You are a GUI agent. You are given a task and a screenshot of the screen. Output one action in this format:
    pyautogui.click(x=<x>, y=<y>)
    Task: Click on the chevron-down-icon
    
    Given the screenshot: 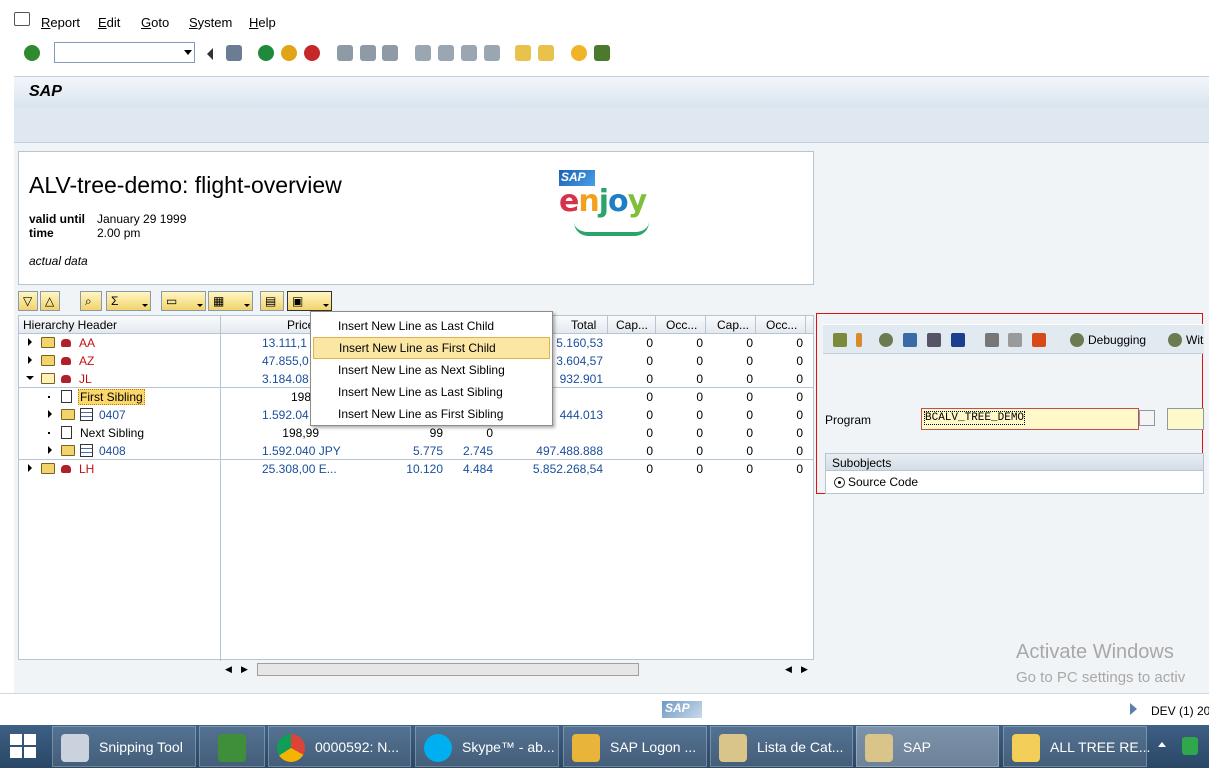 What is the action you would take?
    pyautogui.click(x=188, y=52)
    